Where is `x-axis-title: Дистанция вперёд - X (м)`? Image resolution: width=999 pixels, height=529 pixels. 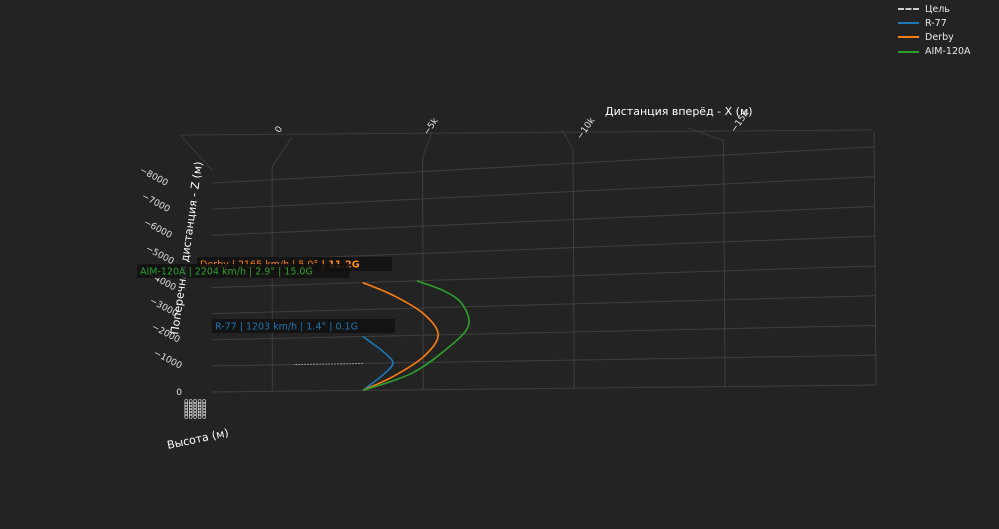
x-axis-title: Дистанция вперёд - X (м) is located at coordinates (679, 111).